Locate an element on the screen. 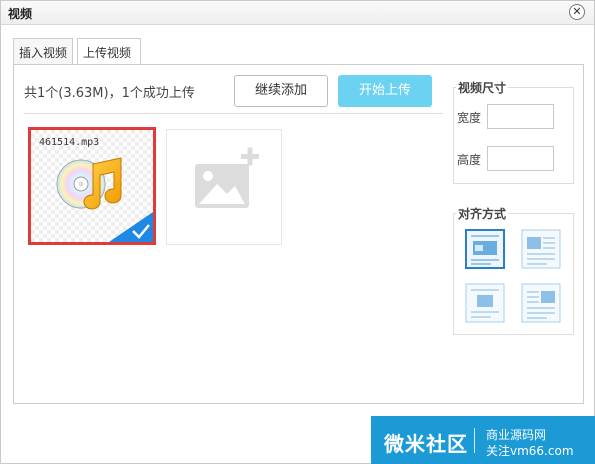  add-file-tile is located at coordinates (224, 187).